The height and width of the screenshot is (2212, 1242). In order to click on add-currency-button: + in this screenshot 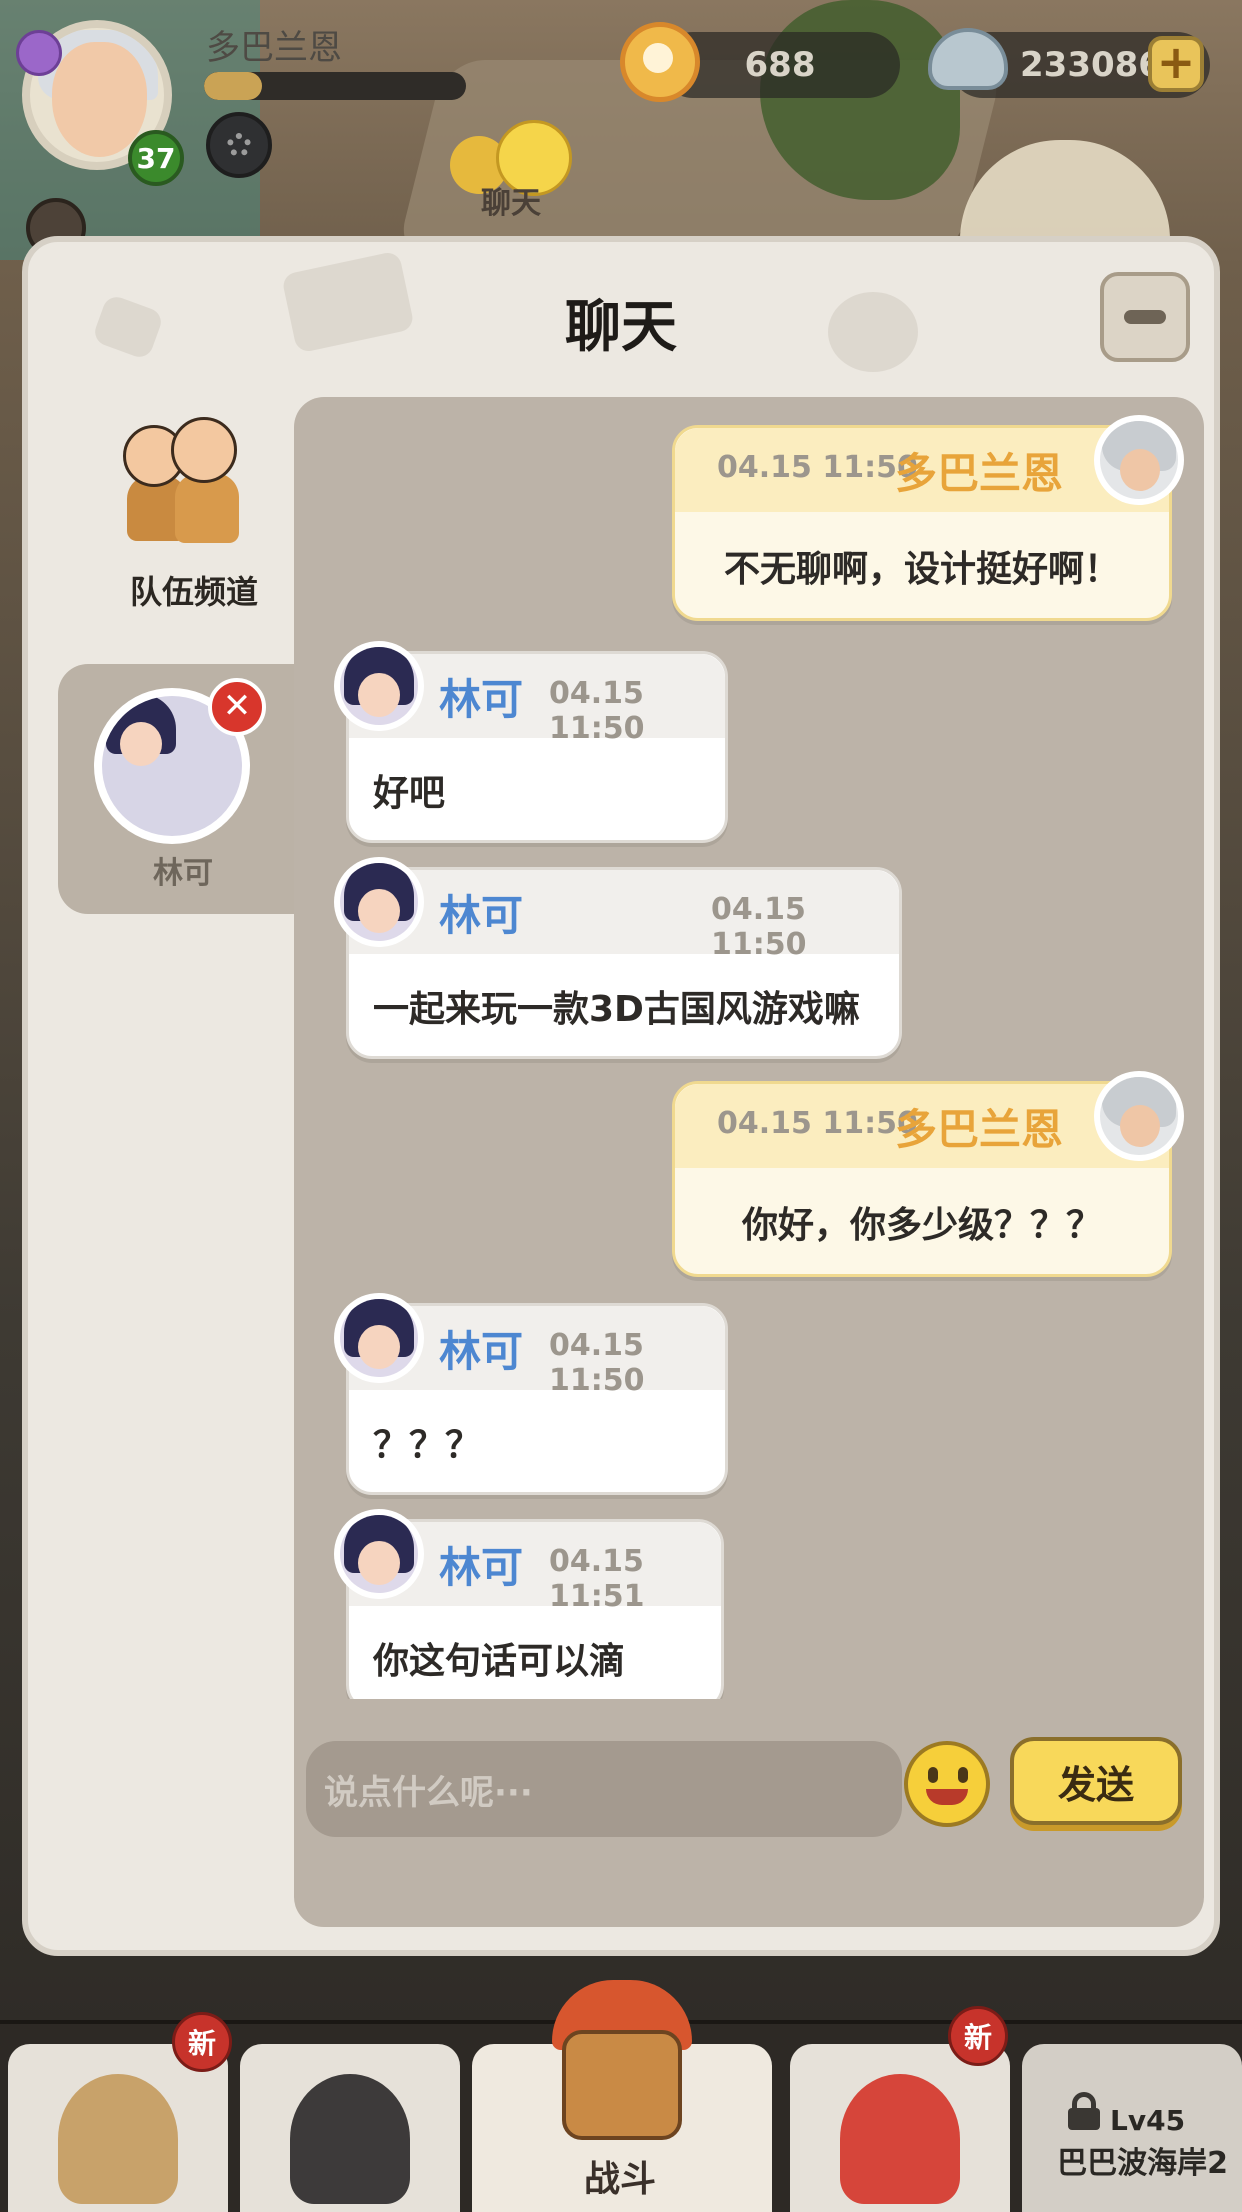, I will do `click(1176, 64)`.